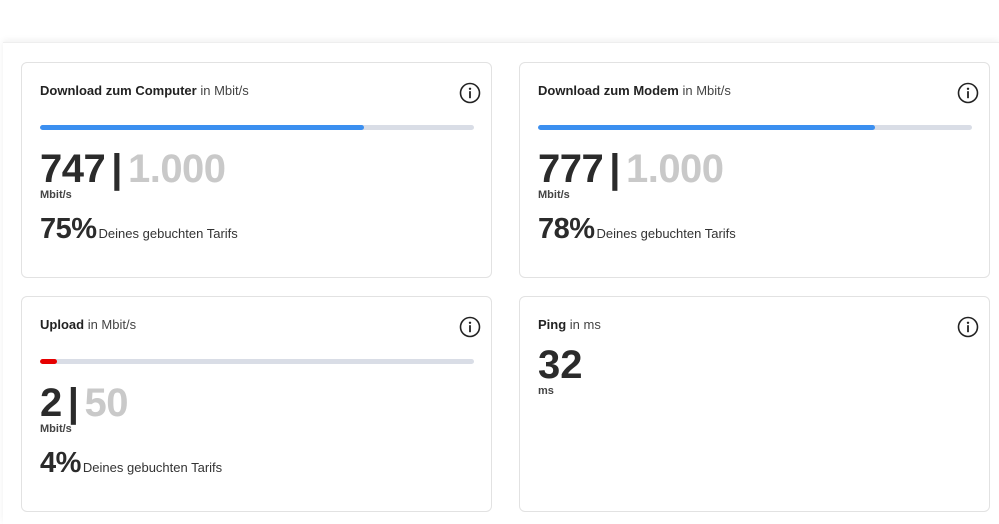  I want to click on tariff-percent: 78%, so click(566, 229).